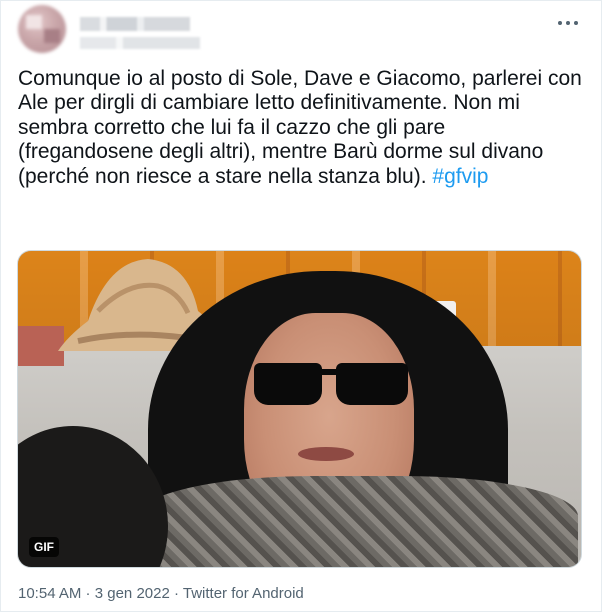 This screenshot has height=612, width=602. I want to click on author-row, so click(303, 31).